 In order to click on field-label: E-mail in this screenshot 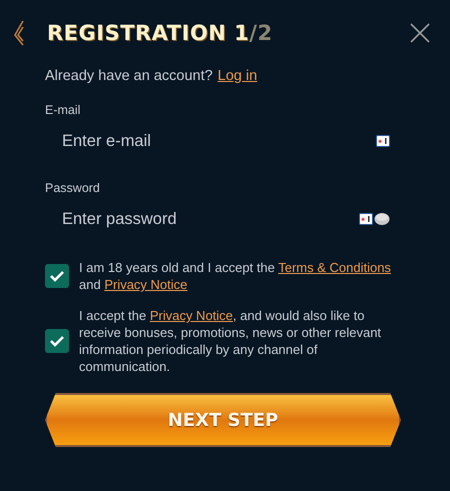, I will do `click(63, 110)`.